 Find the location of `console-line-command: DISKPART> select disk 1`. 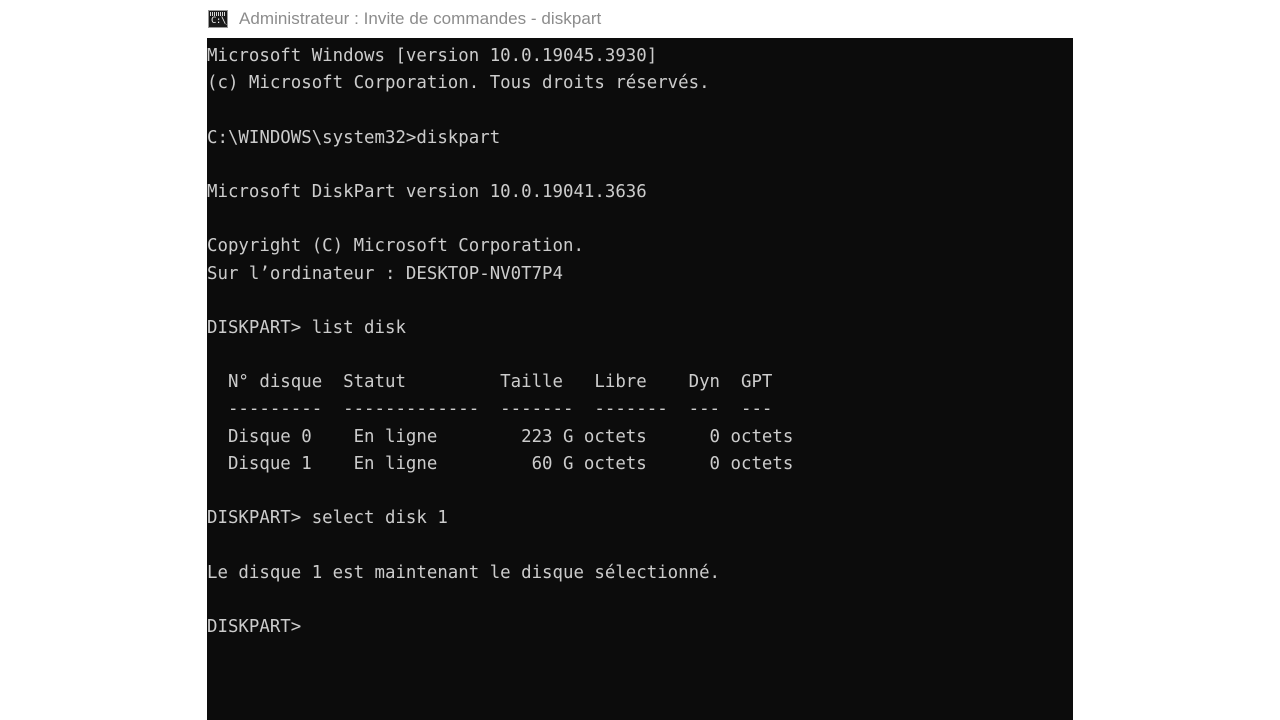

console-line-command: DISKPART> select disk 1 is located at coordinates (327, 518).